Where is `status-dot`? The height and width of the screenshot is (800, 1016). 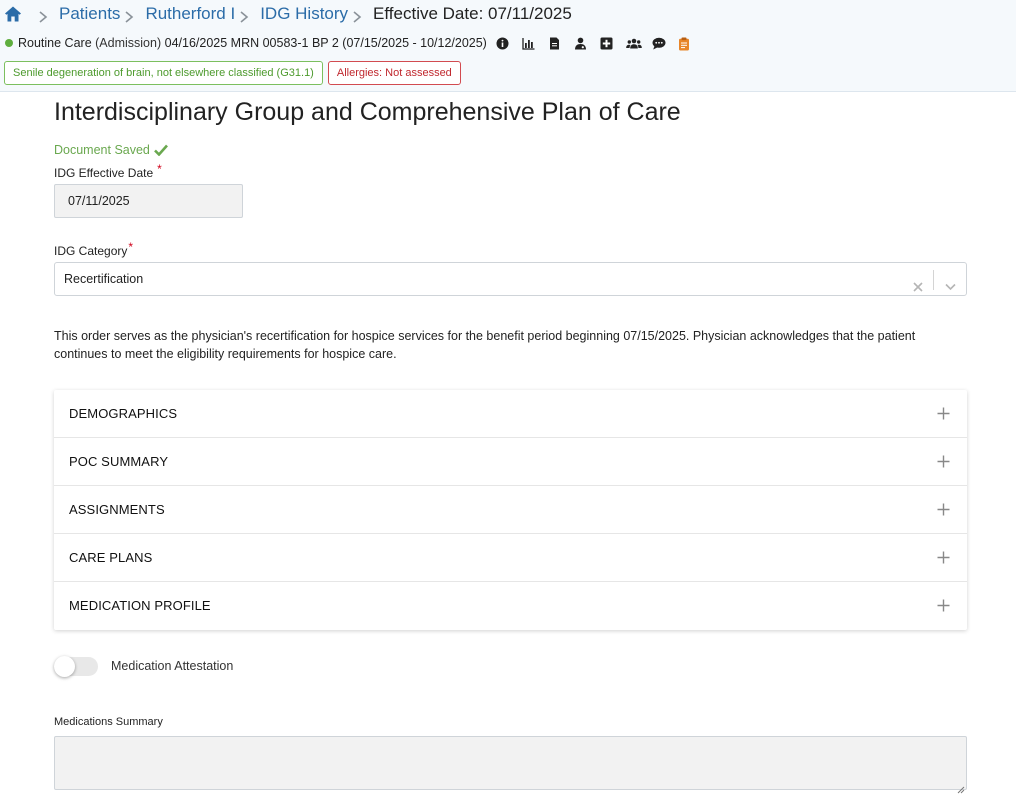
status-dot is located at coordinates (9, 43).